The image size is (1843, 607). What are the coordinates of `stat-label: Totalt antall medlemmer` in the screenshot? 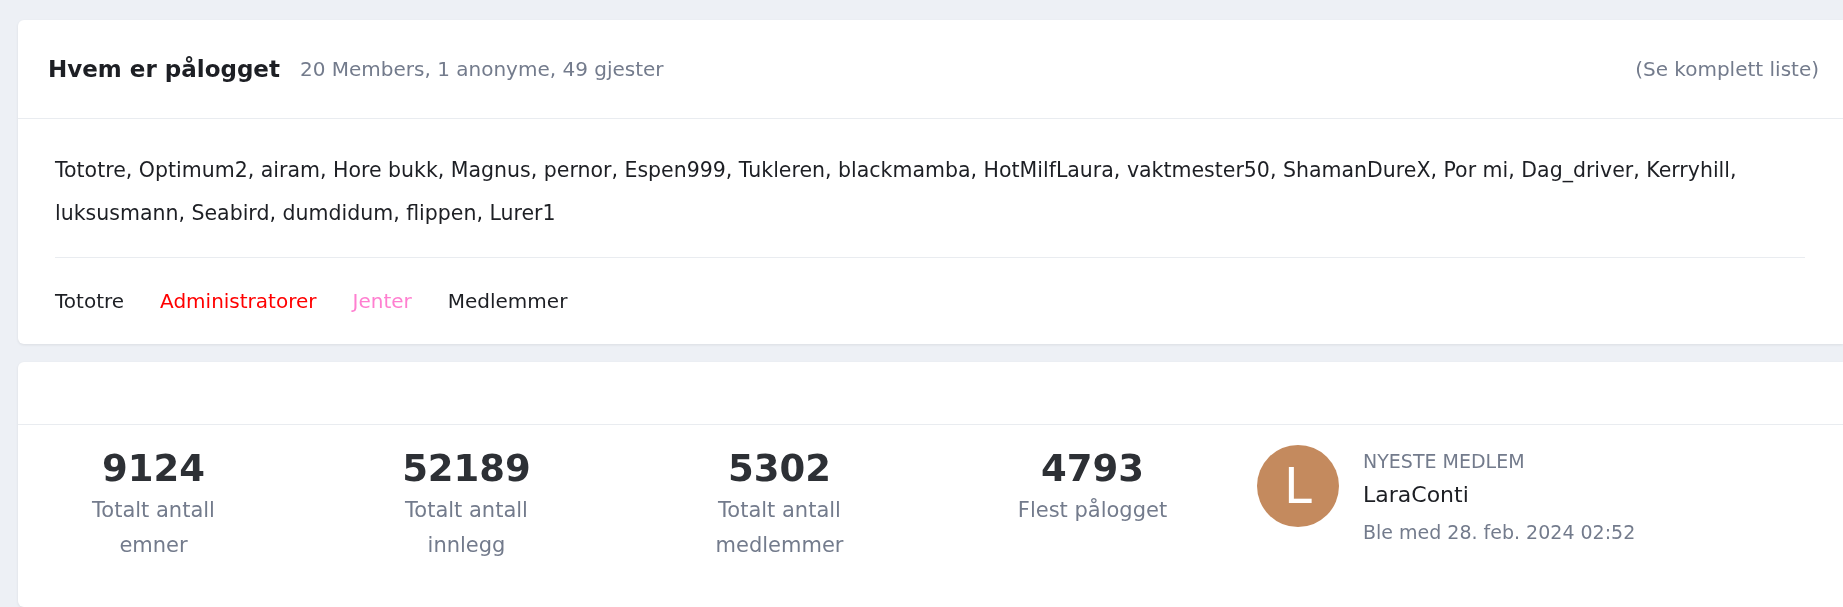 It's located at (779, 528).